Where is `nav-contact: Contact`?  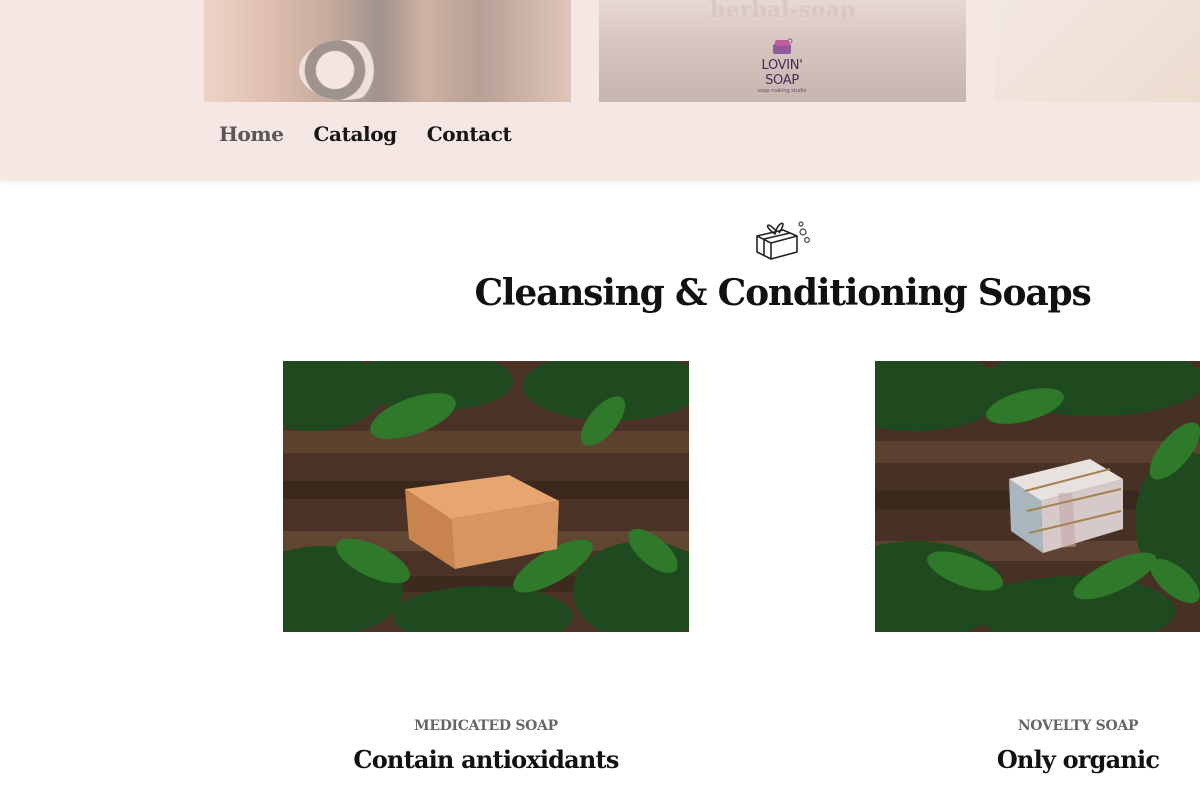 nav-contact: Contact is located at coordinates (469, 134).